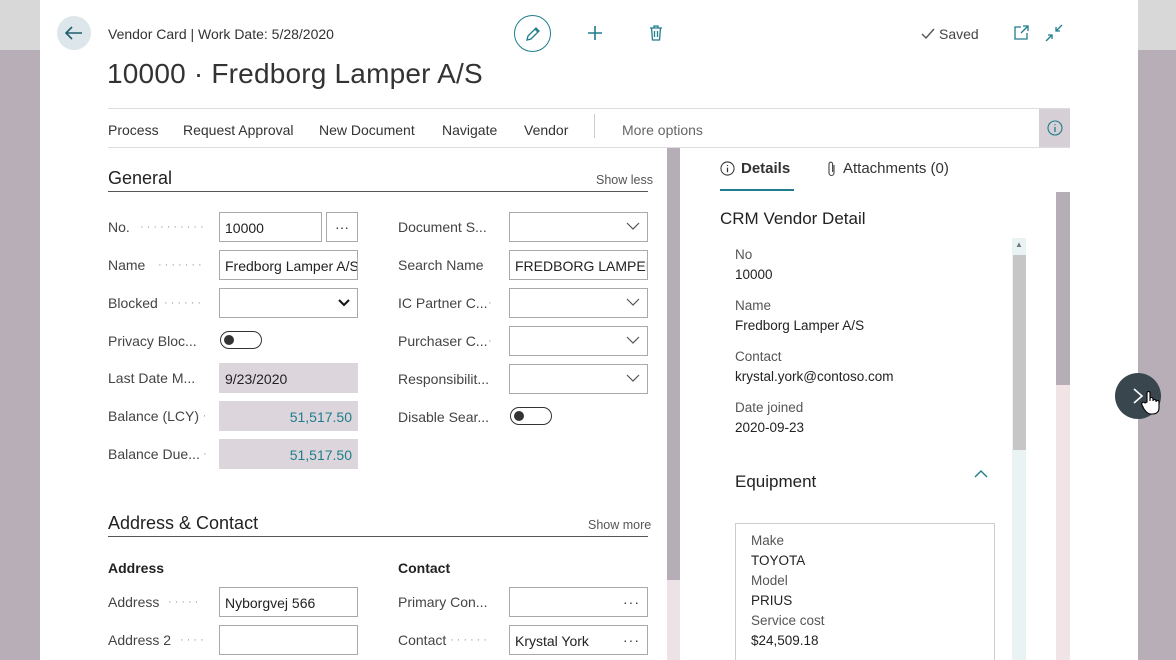  Describe the element at coordinates (578, 303) in the screenshot. I see `ic-partner-select` at that location.